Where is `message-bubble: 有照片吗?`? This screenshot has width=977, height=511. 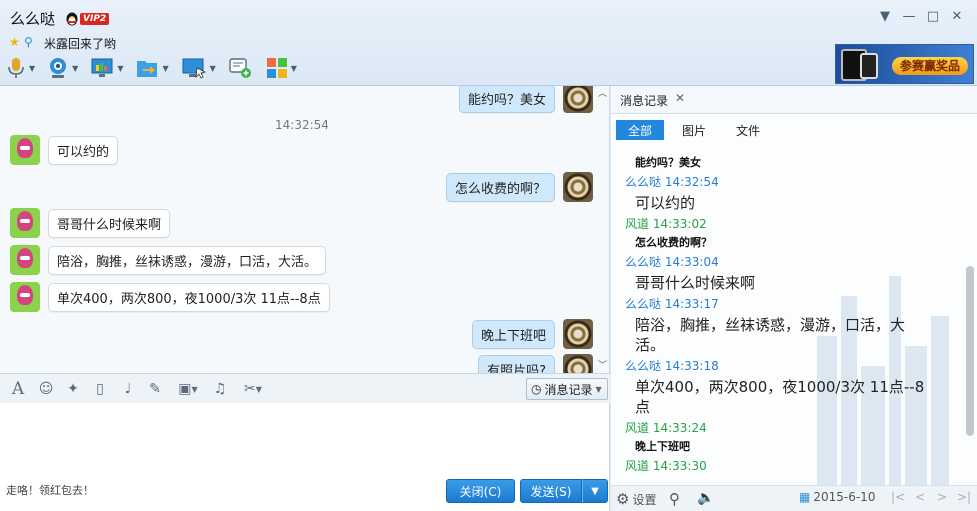
message-bubble: 有照片吗? is located at coordinates (516, 363).